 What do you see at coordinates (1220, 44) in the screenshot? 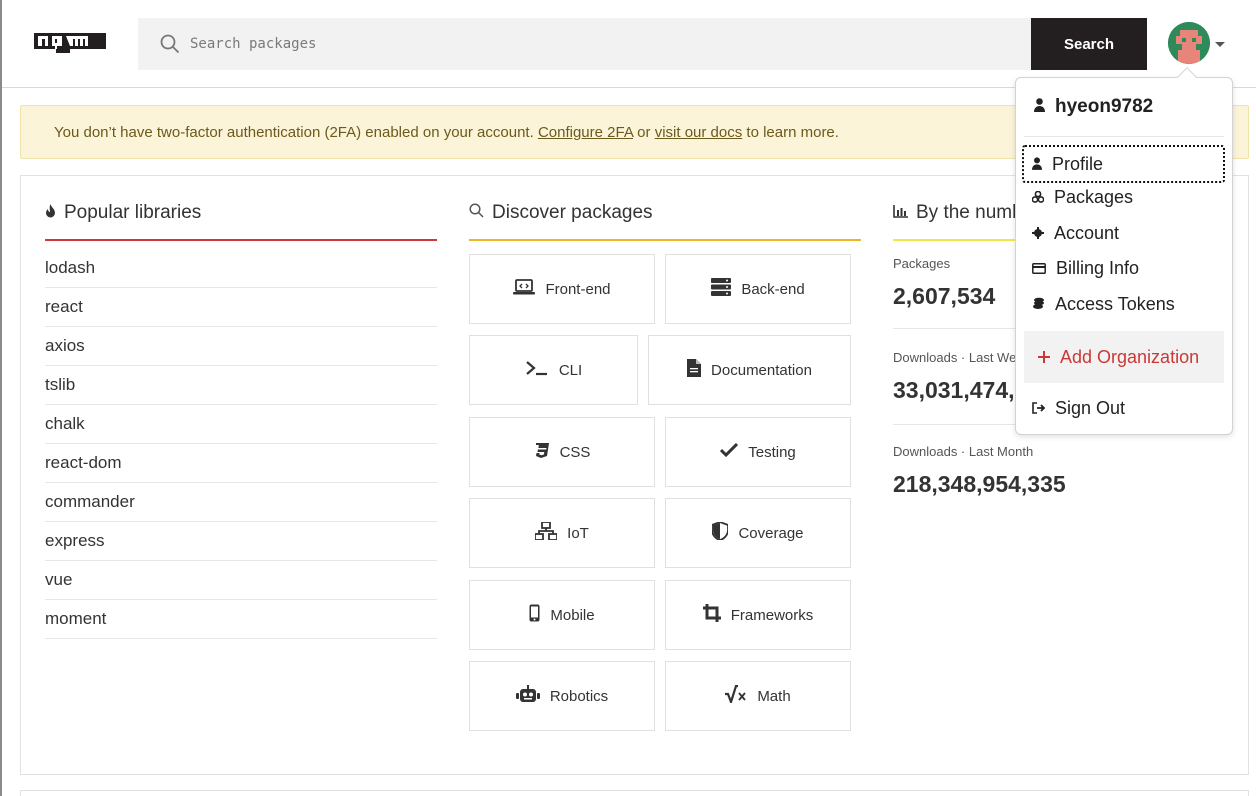
I see `chevron-down-icon` at bounding box center [1220, 44].